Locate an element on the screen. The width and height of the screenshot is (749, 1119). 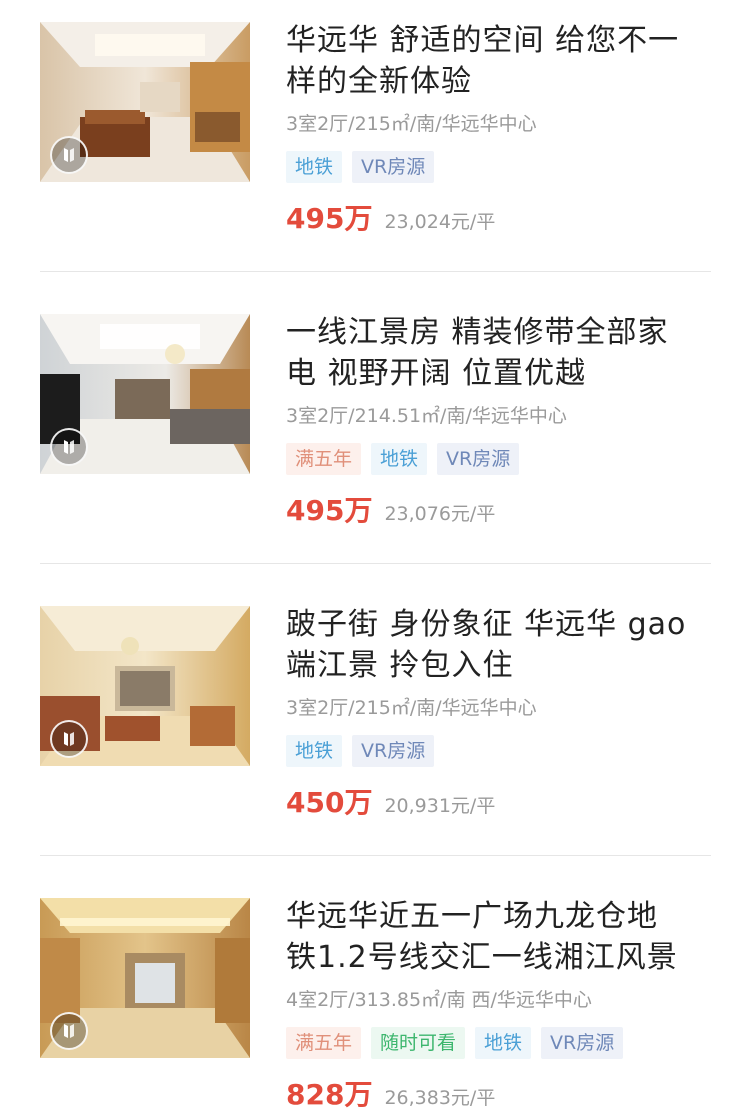
unit-price: 20,931元/平 is located at coordinates (440, 806).